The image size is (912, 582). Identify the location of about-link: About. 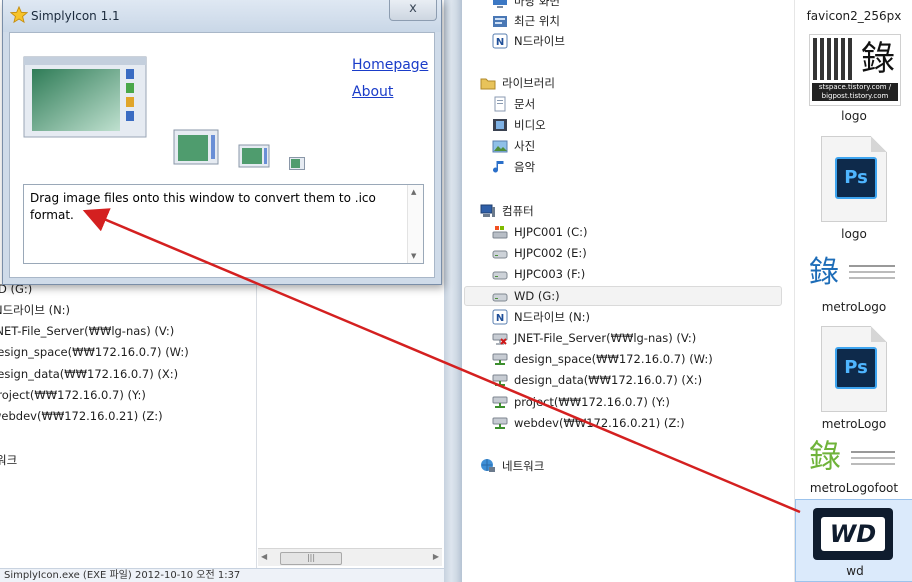
(372, 92).